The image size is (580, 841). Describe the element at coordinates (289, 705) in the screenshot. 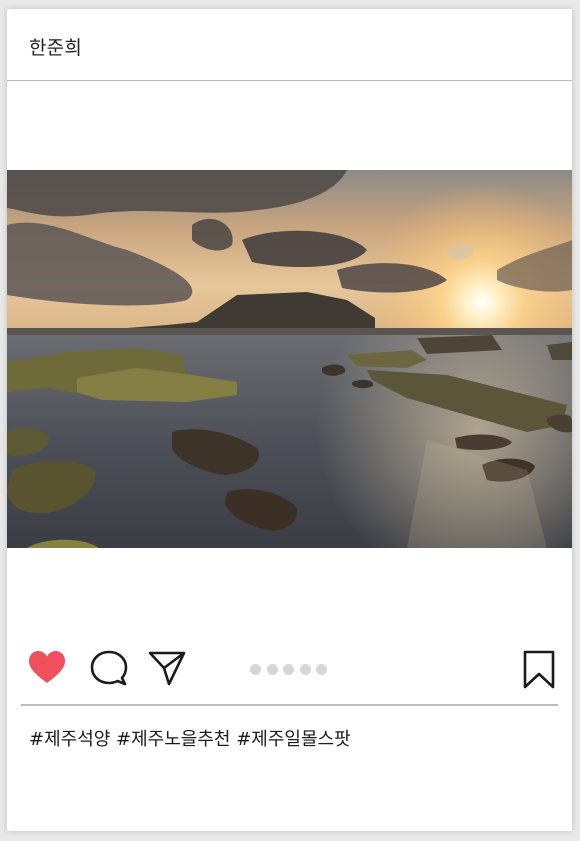

I see `divider` at that location.